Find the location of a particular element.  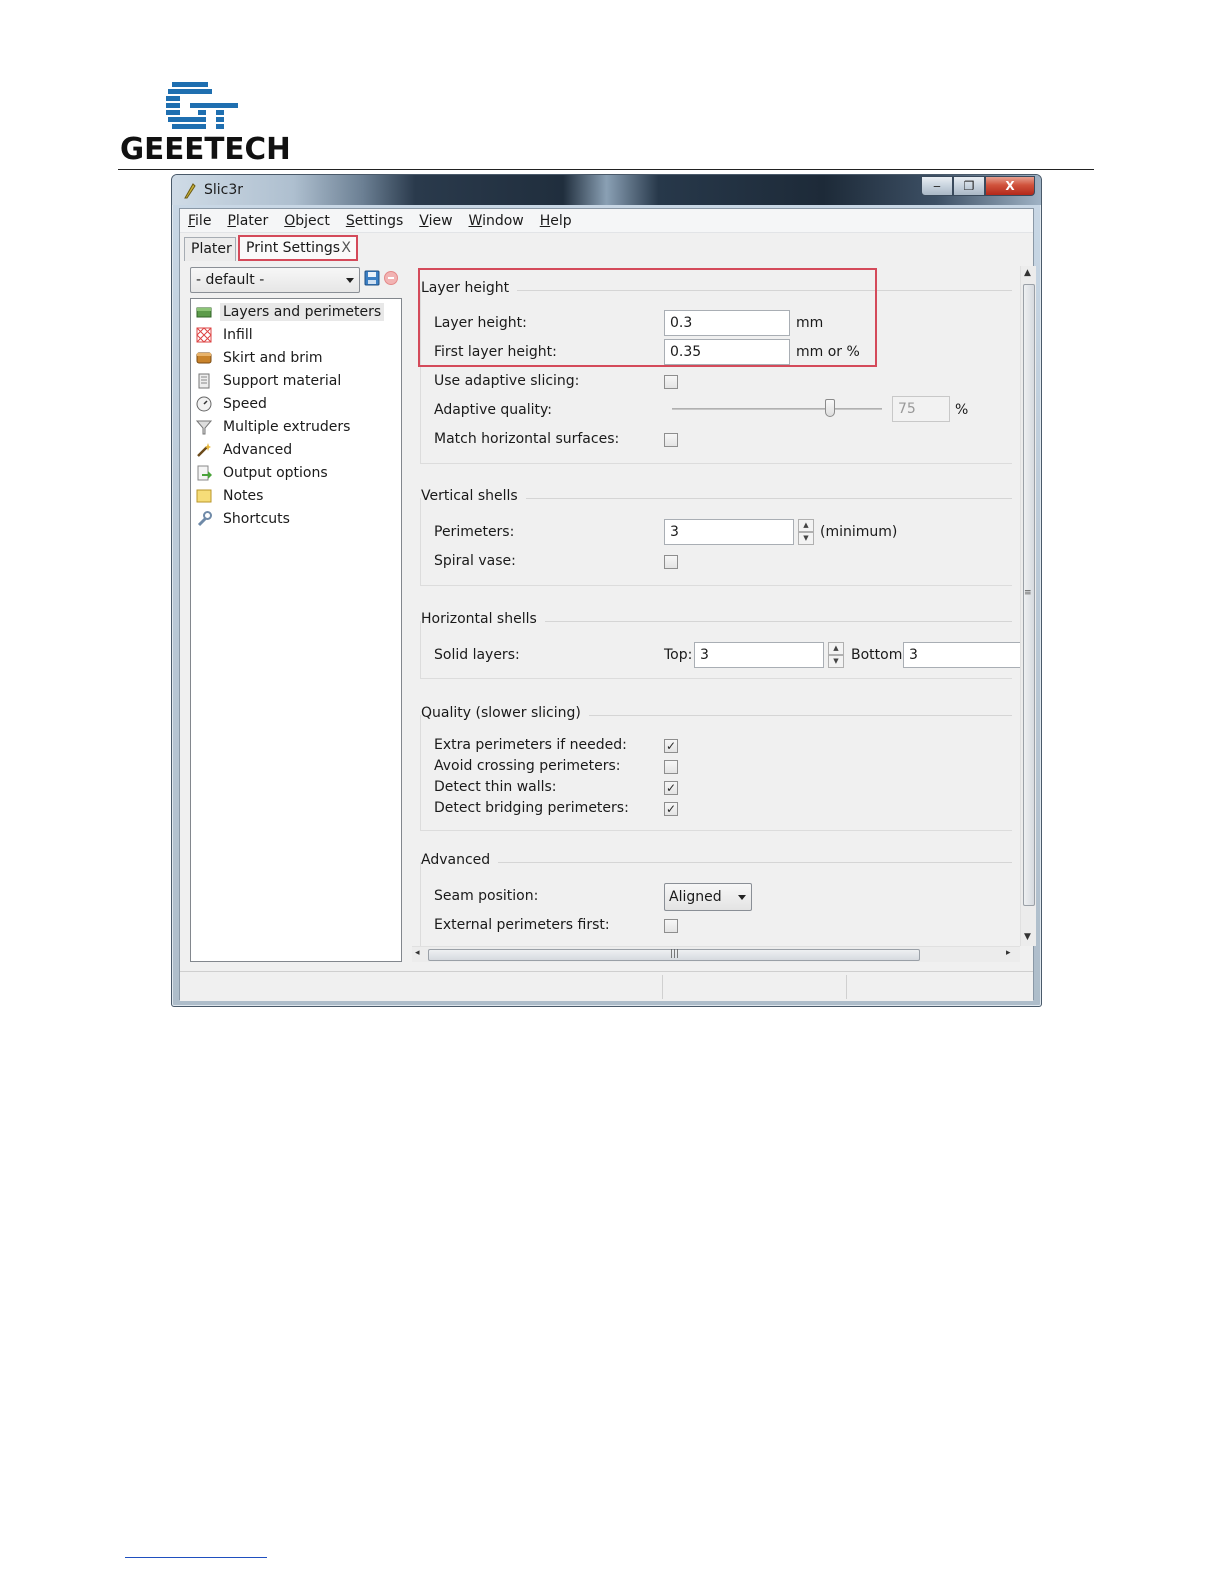

scroll-grip-icon: ≡ is located at coordinates (1028, 593).